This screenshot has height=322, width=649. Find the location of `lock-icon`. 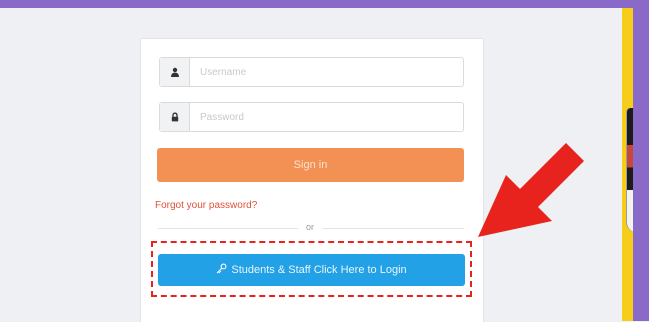

lock-icon is located at coordinates (175, 117).